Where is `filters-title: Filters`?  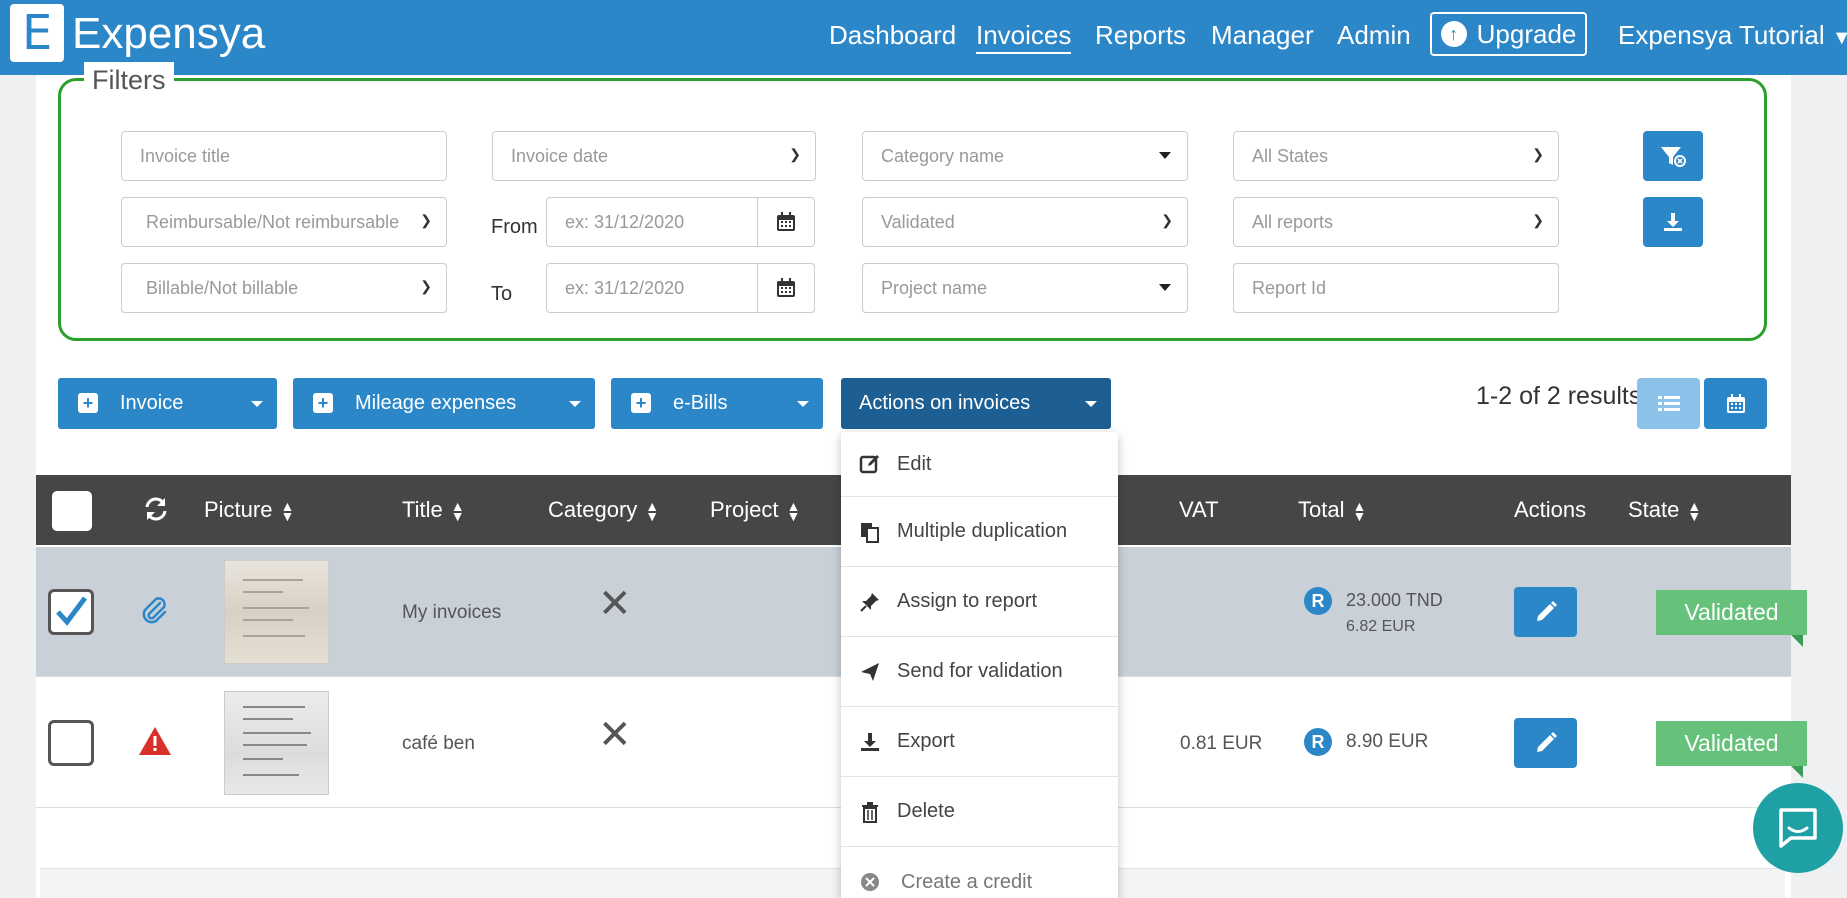
filters-title: Filters is located at coordinates (129, 80).